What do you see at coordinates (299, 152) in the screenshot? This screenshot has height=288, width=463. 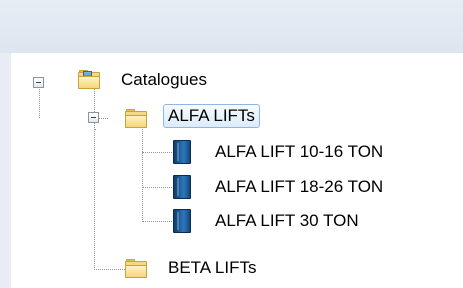 I see `tree-item-alfa-lift-10-16-ton: ALFA LIFT 10-16 TON` at bounding box center [299, 152].